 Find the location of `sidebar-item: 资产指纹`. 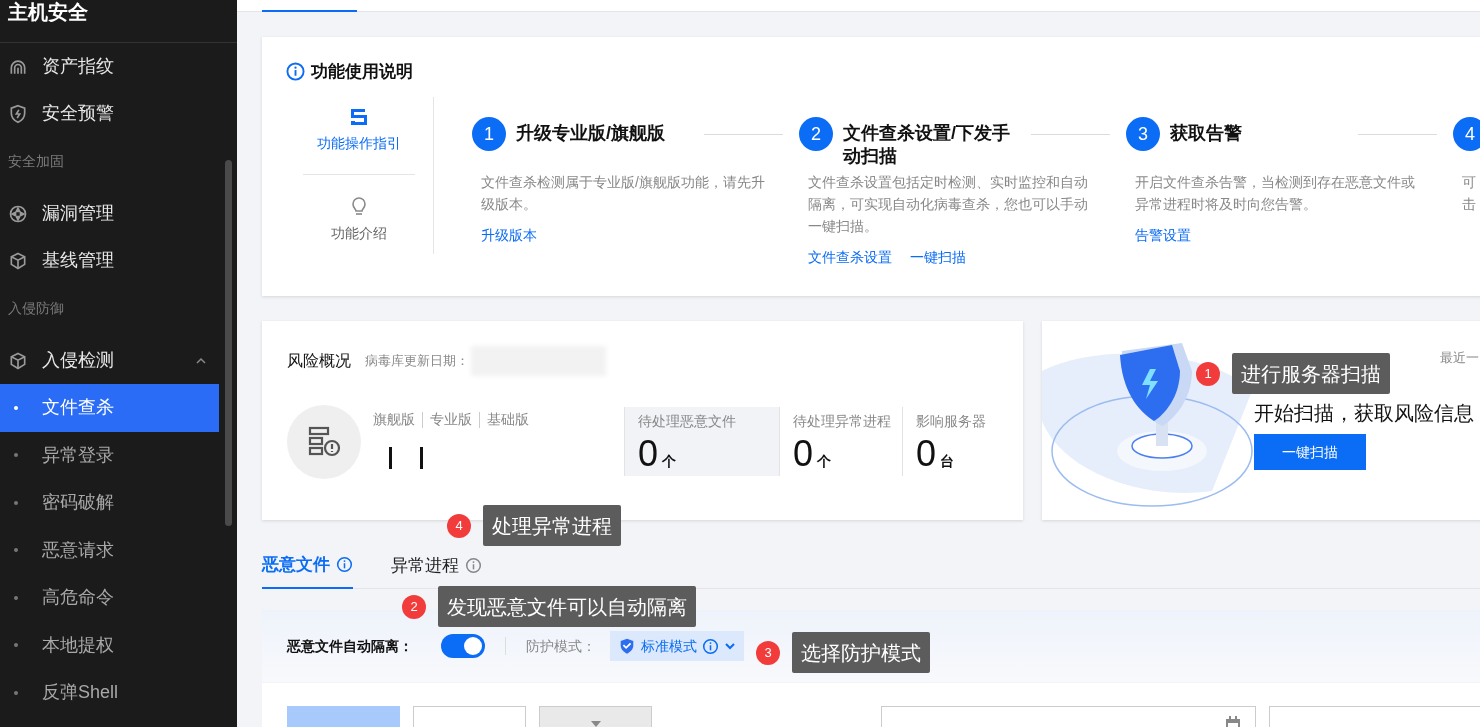

sidebar-item: 资产指纹 is located at coordinates (118, 66).